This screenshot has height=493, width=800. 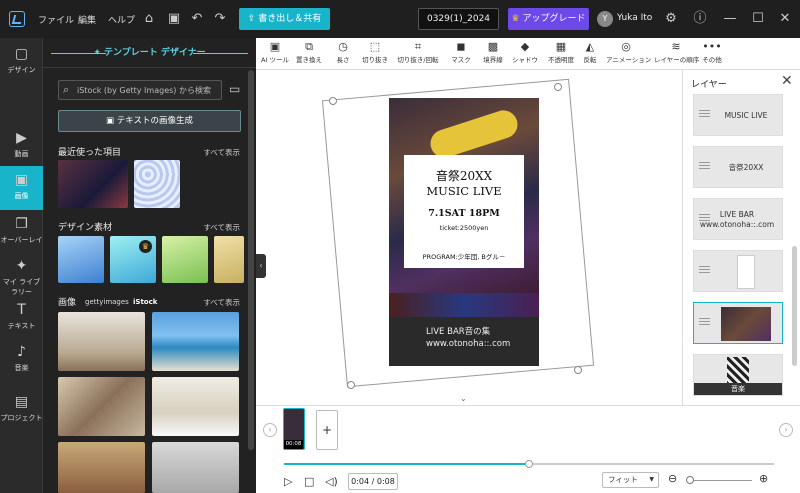 What do you see at coordinates (463, 398) in the screenshot?
I see `expand-timeline-icon: ⌄` at bounding box center [463, 398].